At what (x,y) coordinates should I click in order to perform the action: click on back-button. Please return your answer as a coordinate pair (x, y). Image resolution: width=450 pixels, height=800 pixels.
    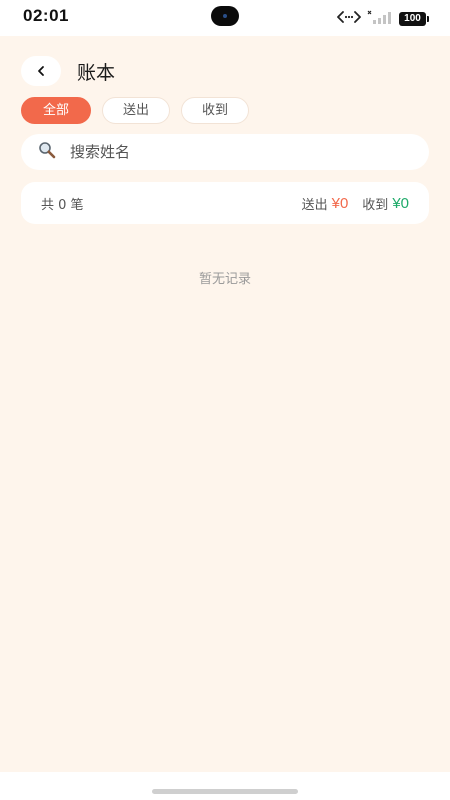
    Looking at the image, I should click on (41, 71).